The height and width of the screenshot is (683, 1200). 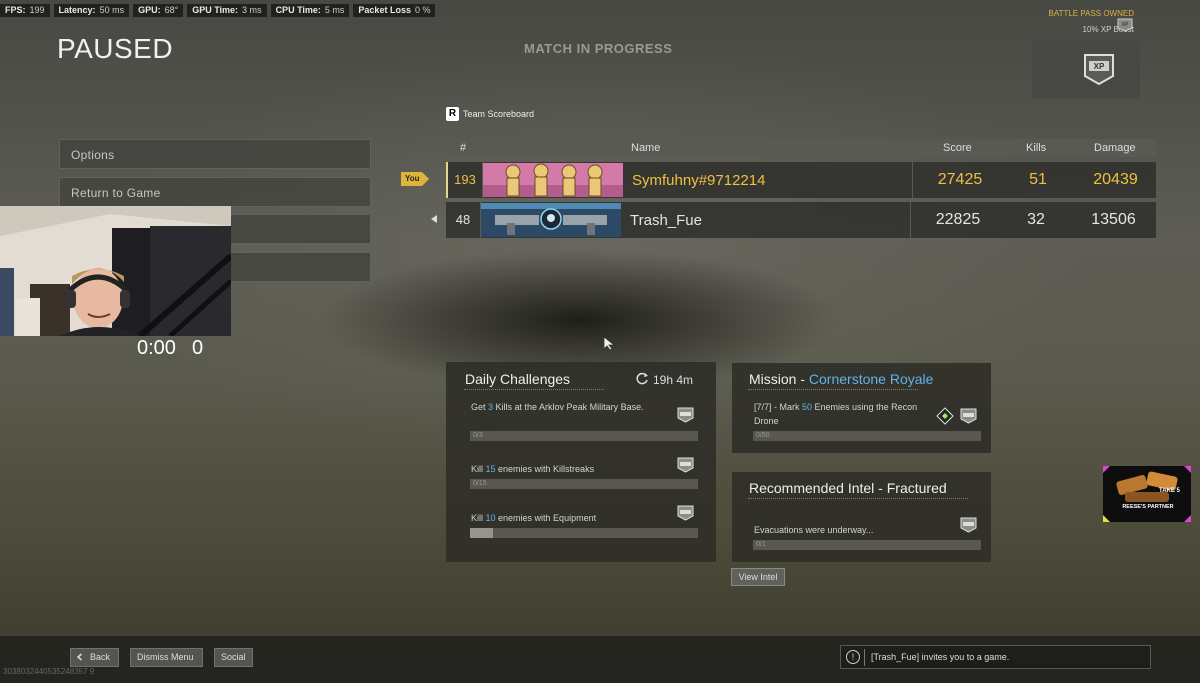 I want to click on row-kills: 32, so click(x=1036, y=219).